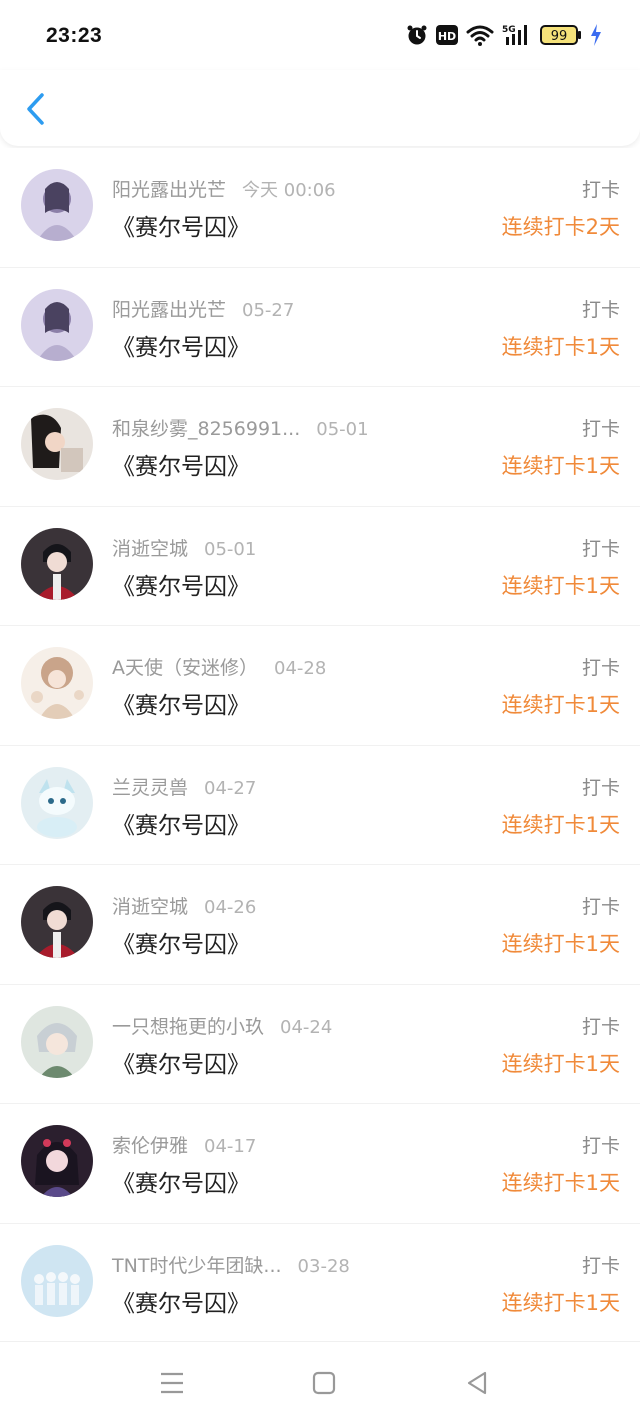  Describe the element at coordinates (188, 1025) in the screenshot. I see `user-name: 一只想拖更的小玖` at that location.